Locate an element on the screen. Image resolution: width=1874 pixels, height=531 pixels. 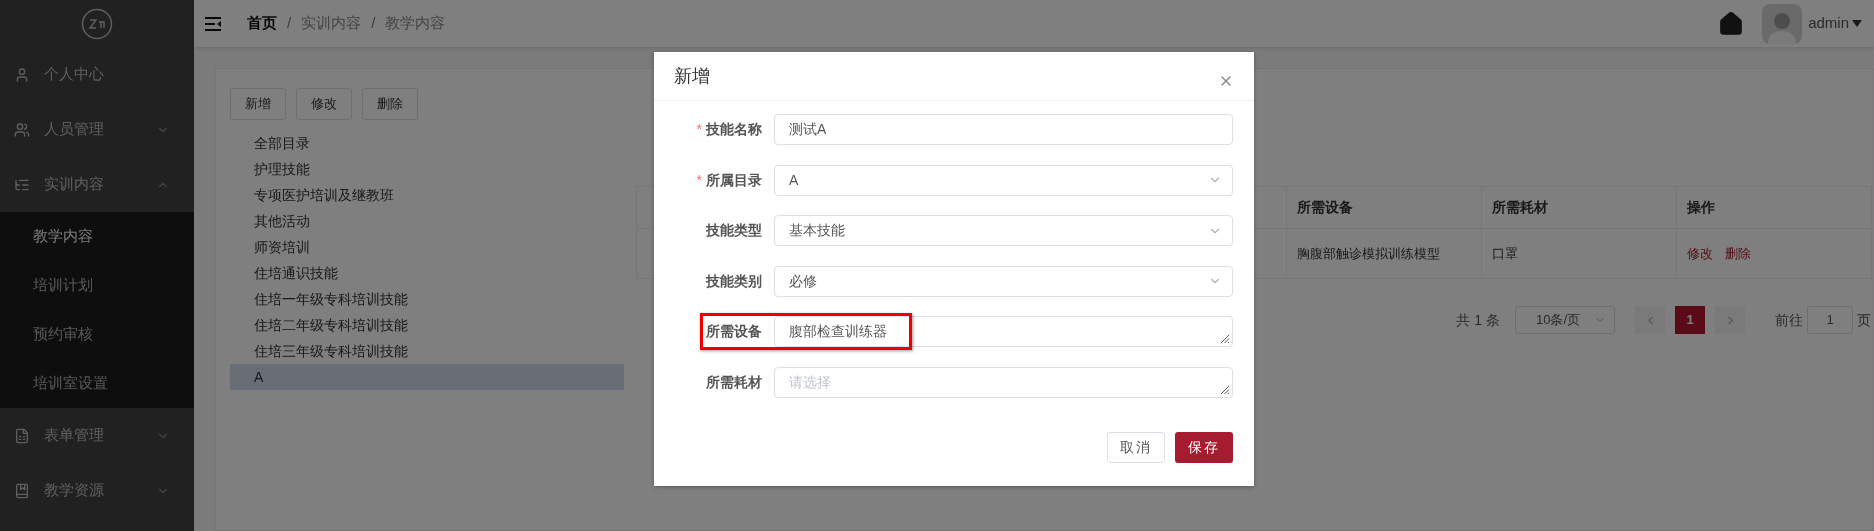
table-cell: 胸腹部触诊模拟训练模型 is located at coordinates (1384, 253).